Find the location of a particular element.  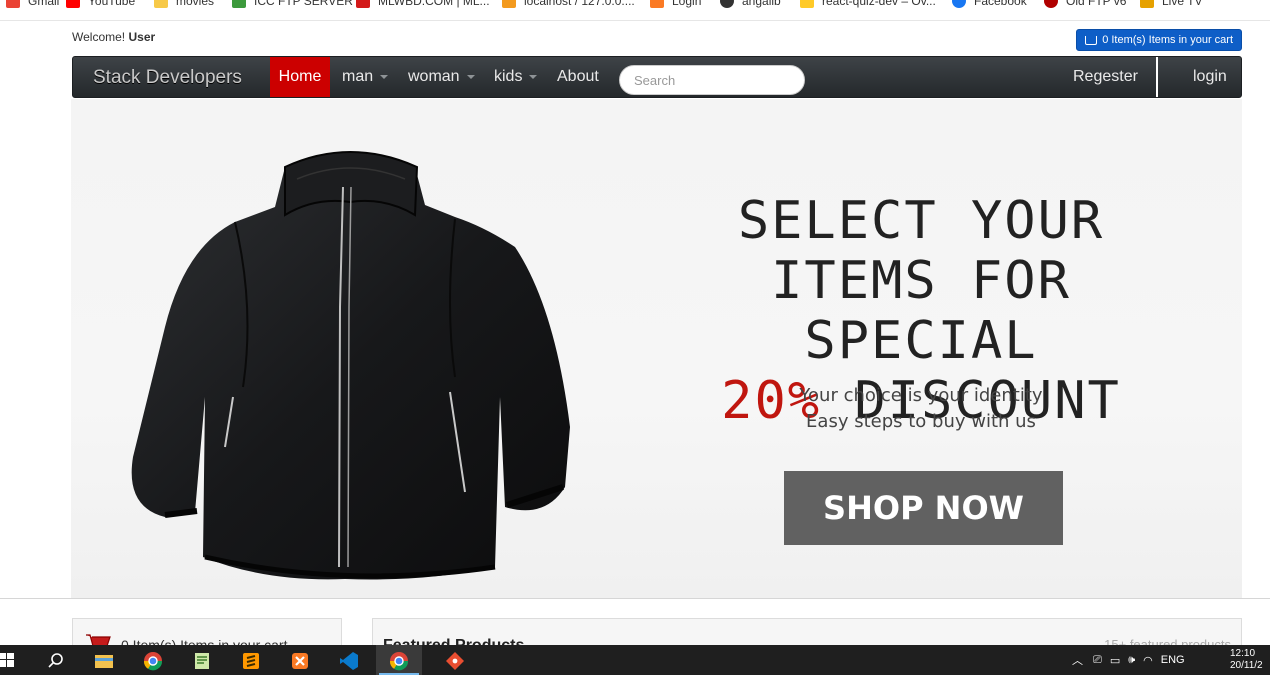

register-link: Regester is located at coordinates (1105, 77).